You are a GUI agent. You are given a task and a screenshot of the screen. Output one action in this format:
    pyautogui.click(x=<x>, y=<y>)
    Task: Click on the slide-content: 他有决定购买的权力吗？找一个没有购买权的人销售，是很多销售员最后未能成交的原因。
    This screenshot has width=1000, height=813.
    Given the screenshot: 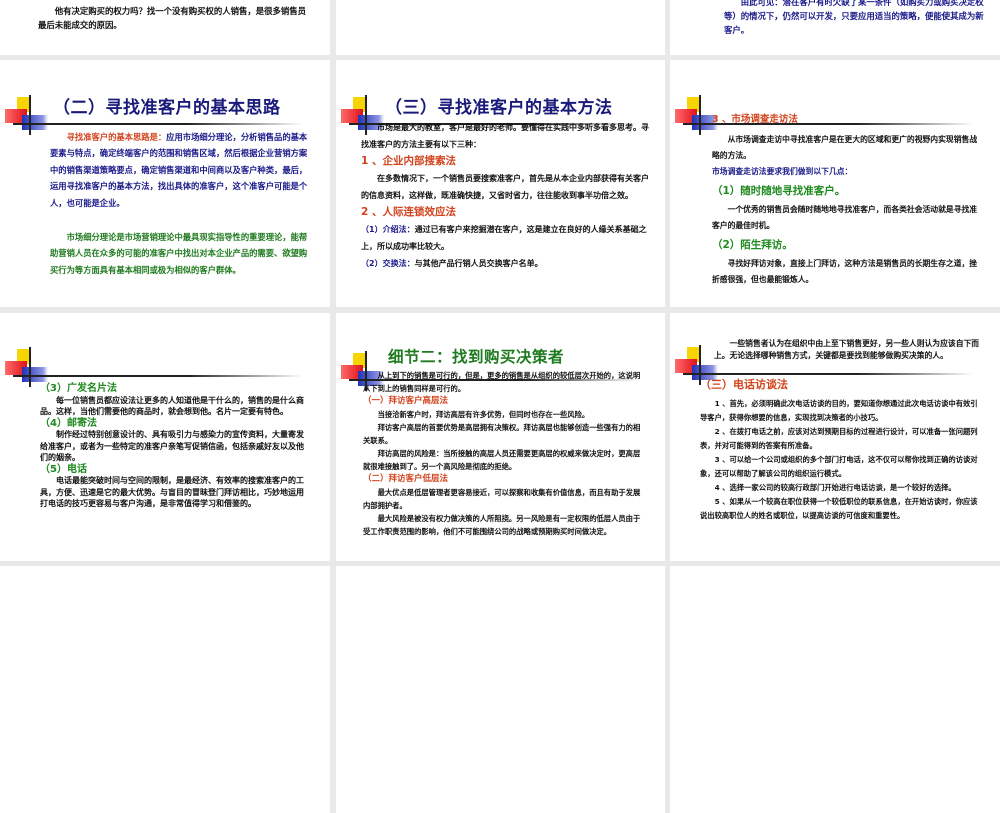 What is the action you would take?
    pyautogui.click(x=173, y=18)
    